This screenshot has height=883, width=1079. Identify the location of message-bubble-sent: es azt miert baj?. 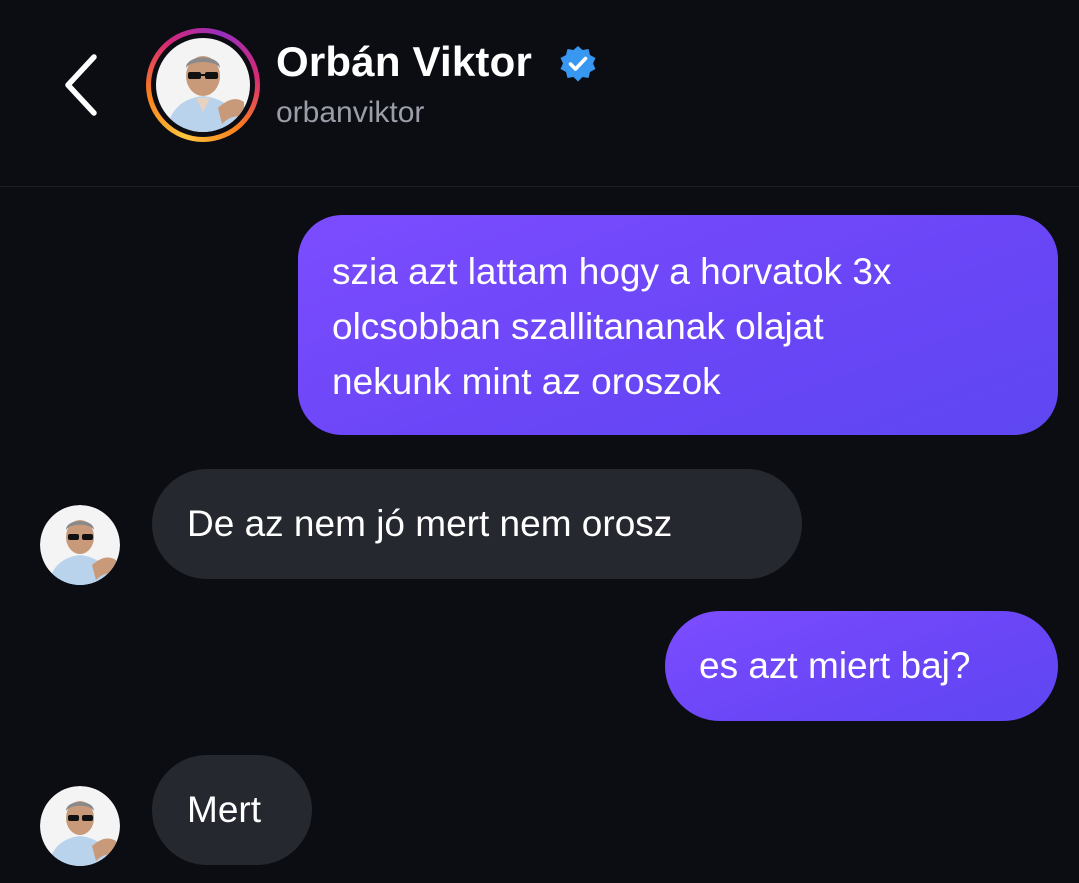
(861, 666).